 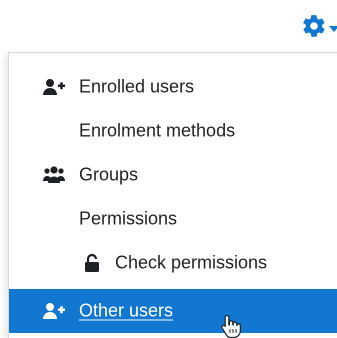 I want to click on menu-item-label: Permissions, so click(x=128, y=218).